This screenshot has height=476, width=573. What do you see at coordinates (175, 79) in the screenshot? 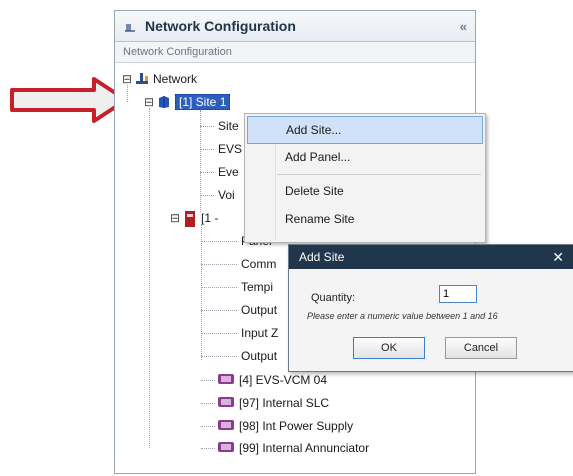
I see `tree-node-label: Network` at bounding box center [175, 79].